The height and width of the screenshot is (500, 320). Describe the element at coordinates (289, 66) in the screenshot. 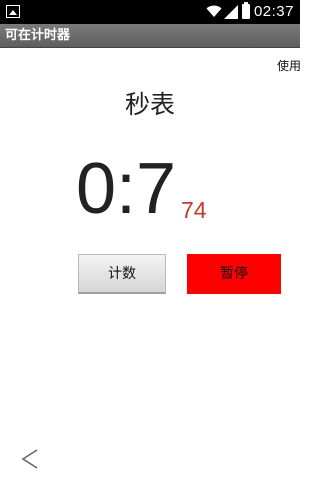

I see `help-link: 使用` at that location.